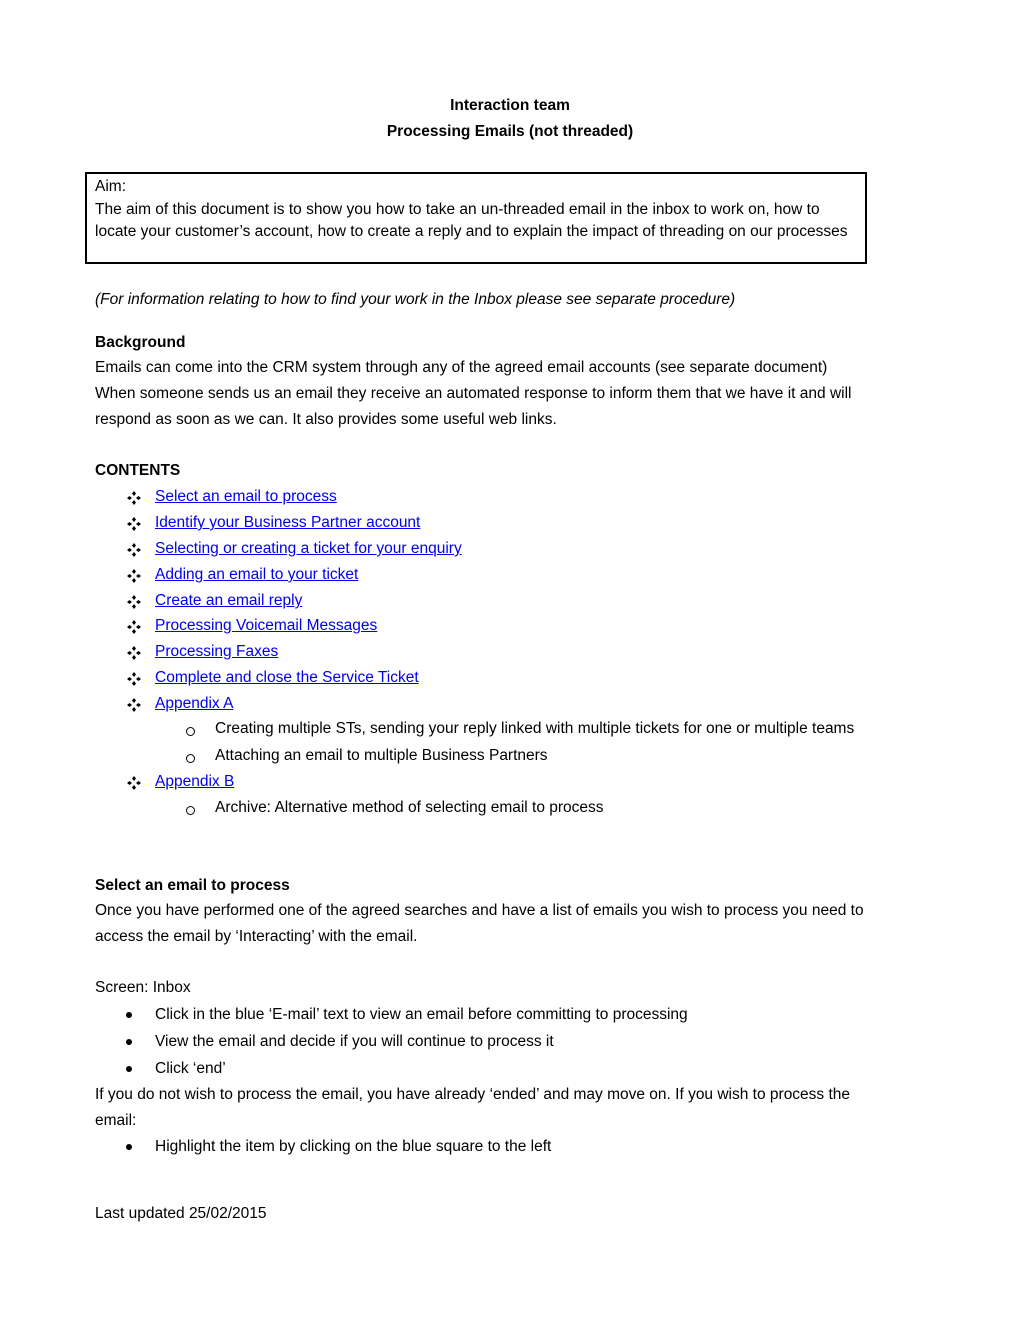  What do you see at coordinates (110, 186) in the screenshot?
I see `aim-label: Aim:` at bounding box center [110, 186].